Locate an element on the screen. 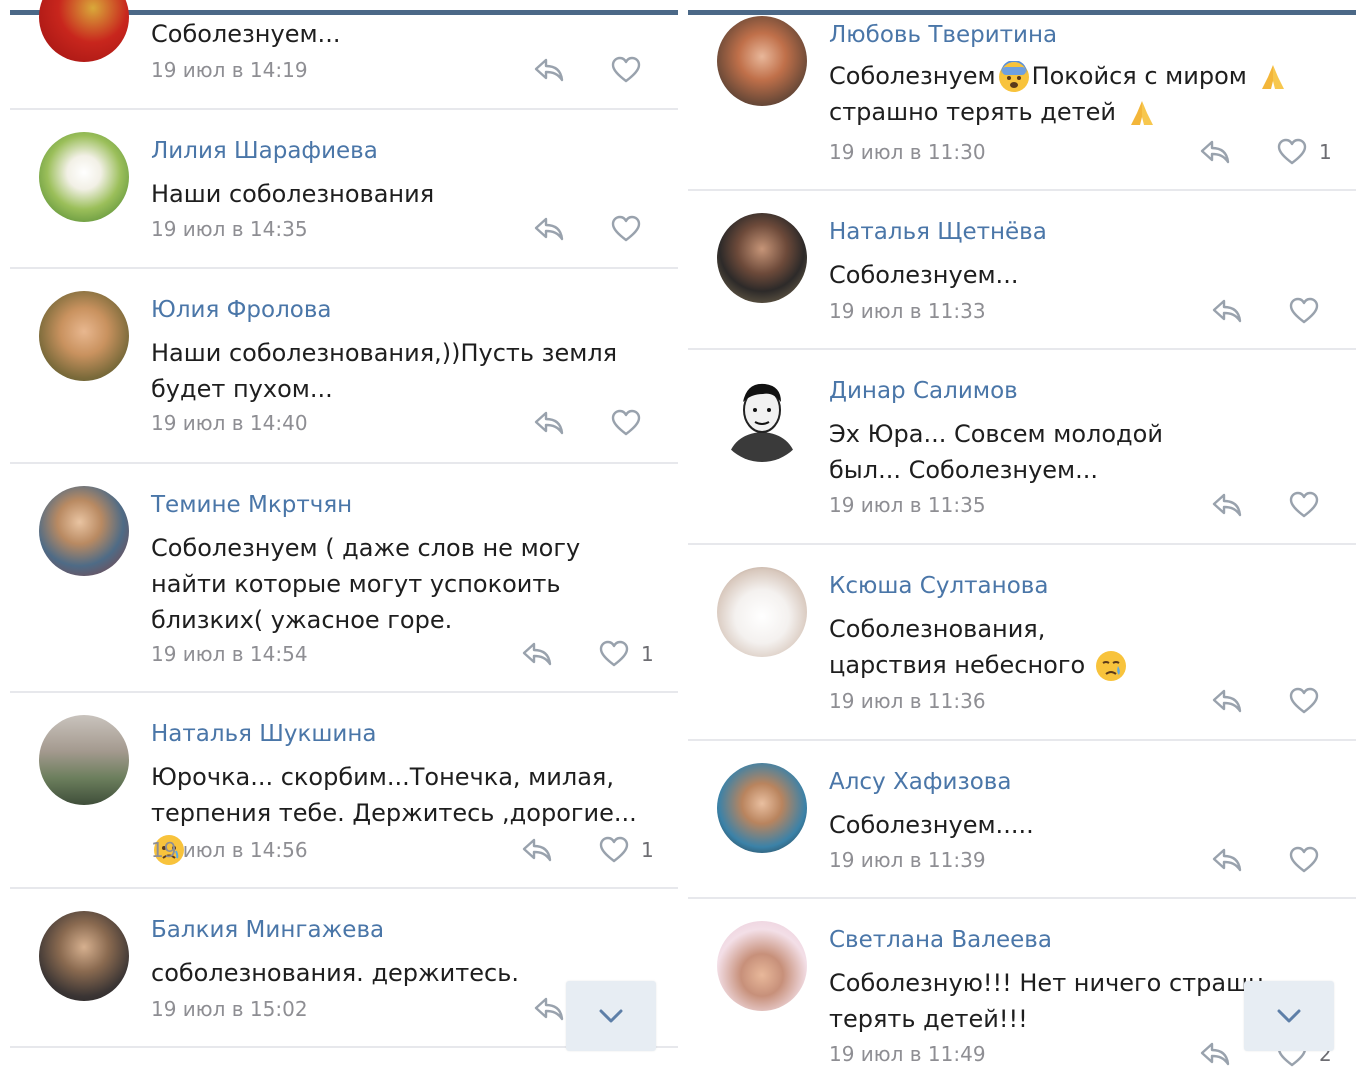 The width and height of the screenshot is (1366, 1088). author-name: Наталья Шукшина is located at coordinates (264, 734).